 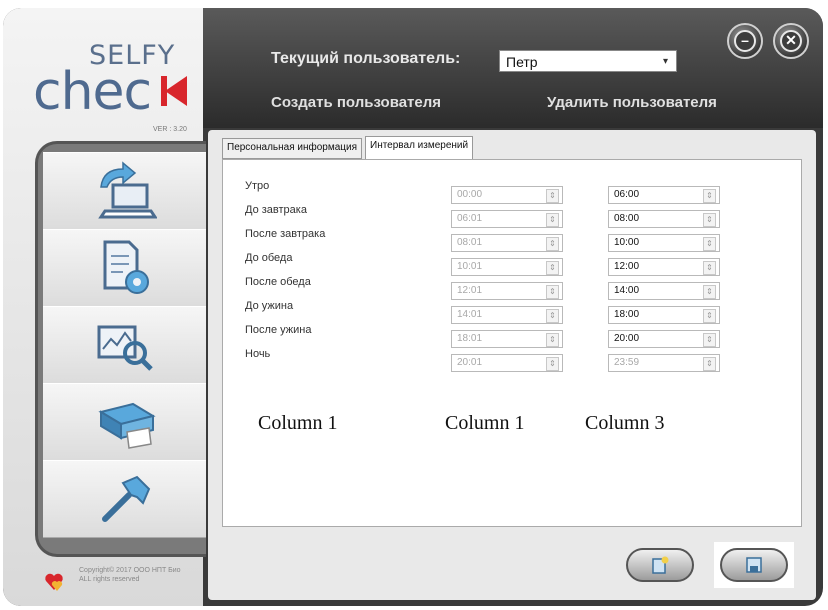 I want to click on delete-user-button: Удалить пользователя, so click(x=632, y=102).